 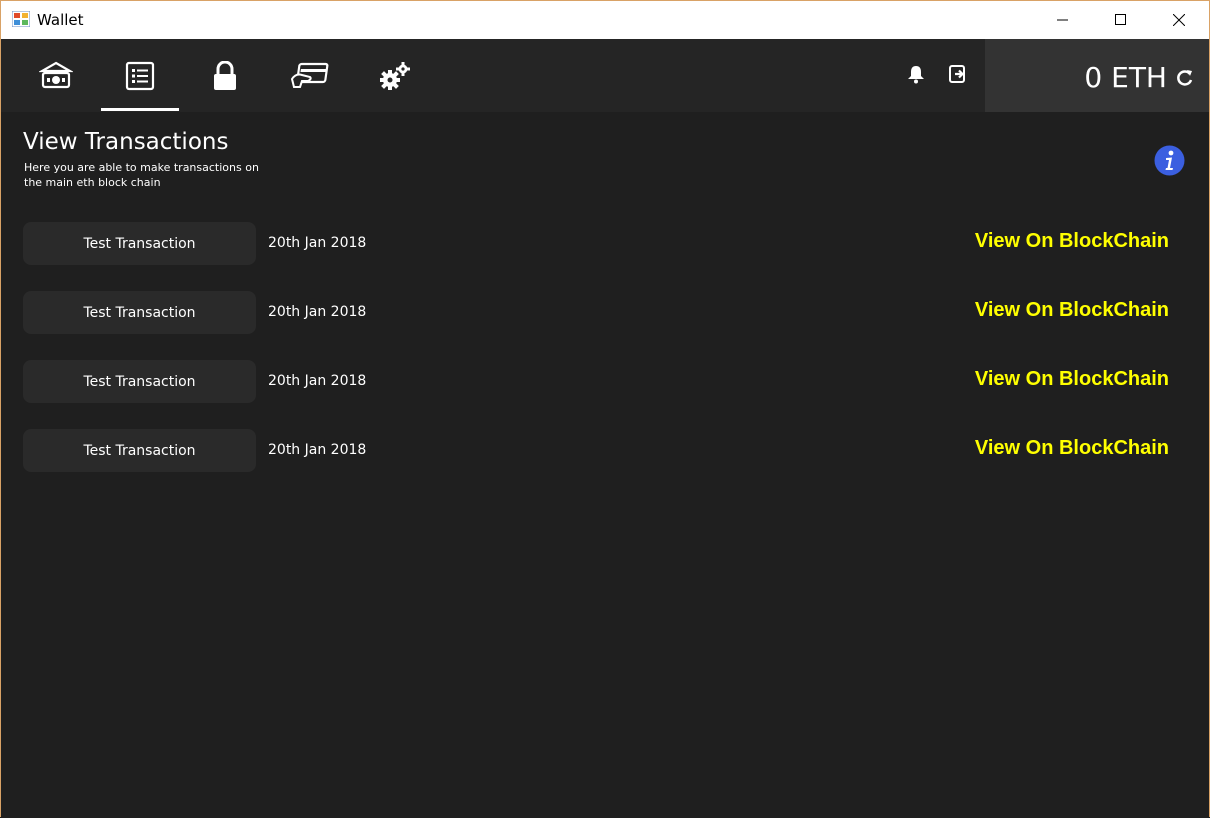 I want to click on close-button, so click(x=1179, y=20).